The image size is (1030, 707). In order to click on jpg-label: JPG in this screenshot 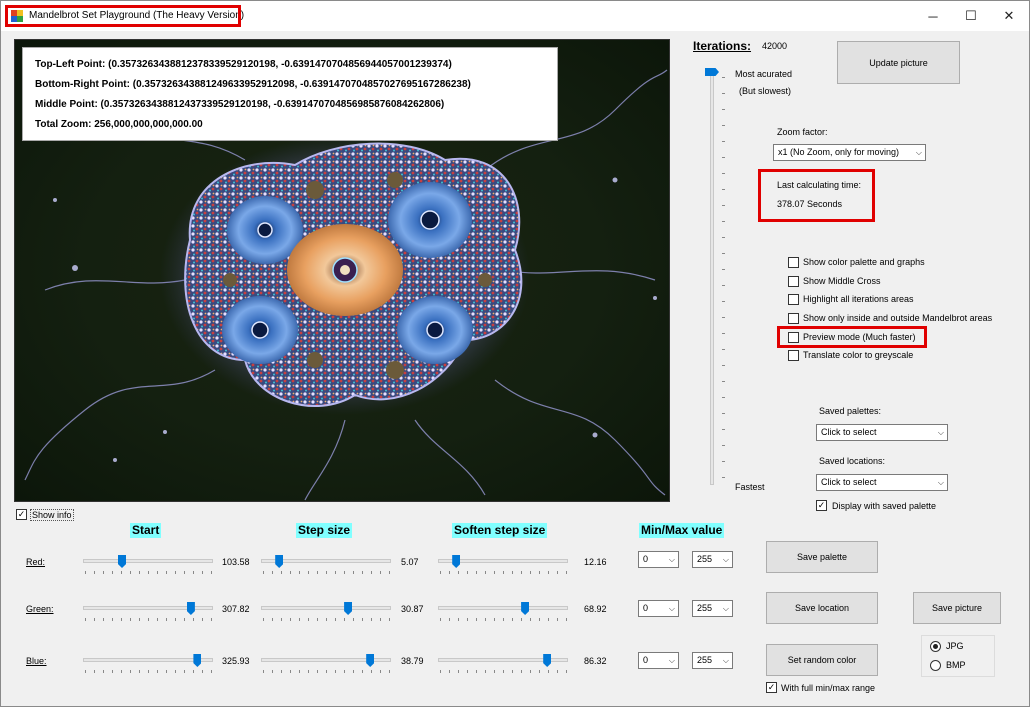, I will do `click(955, 646)`.